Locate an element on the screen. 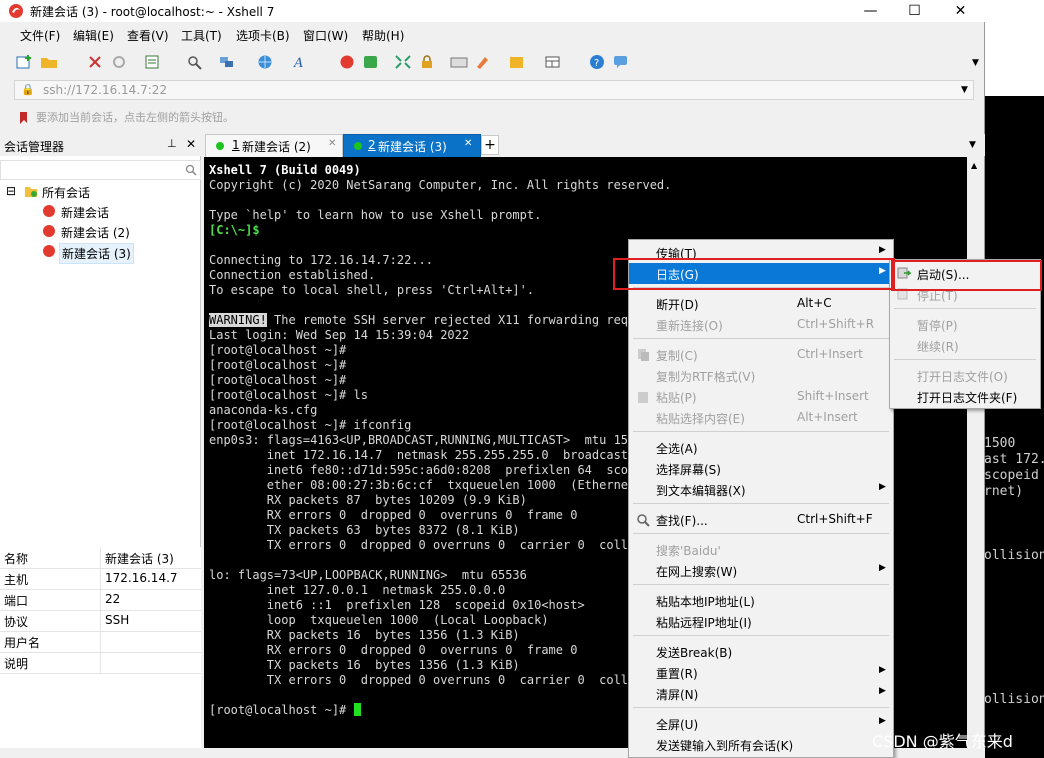  hint-bar: 要添加当前会话，点击左侧的箭头按钮。 is located at coordinates (494, 118).